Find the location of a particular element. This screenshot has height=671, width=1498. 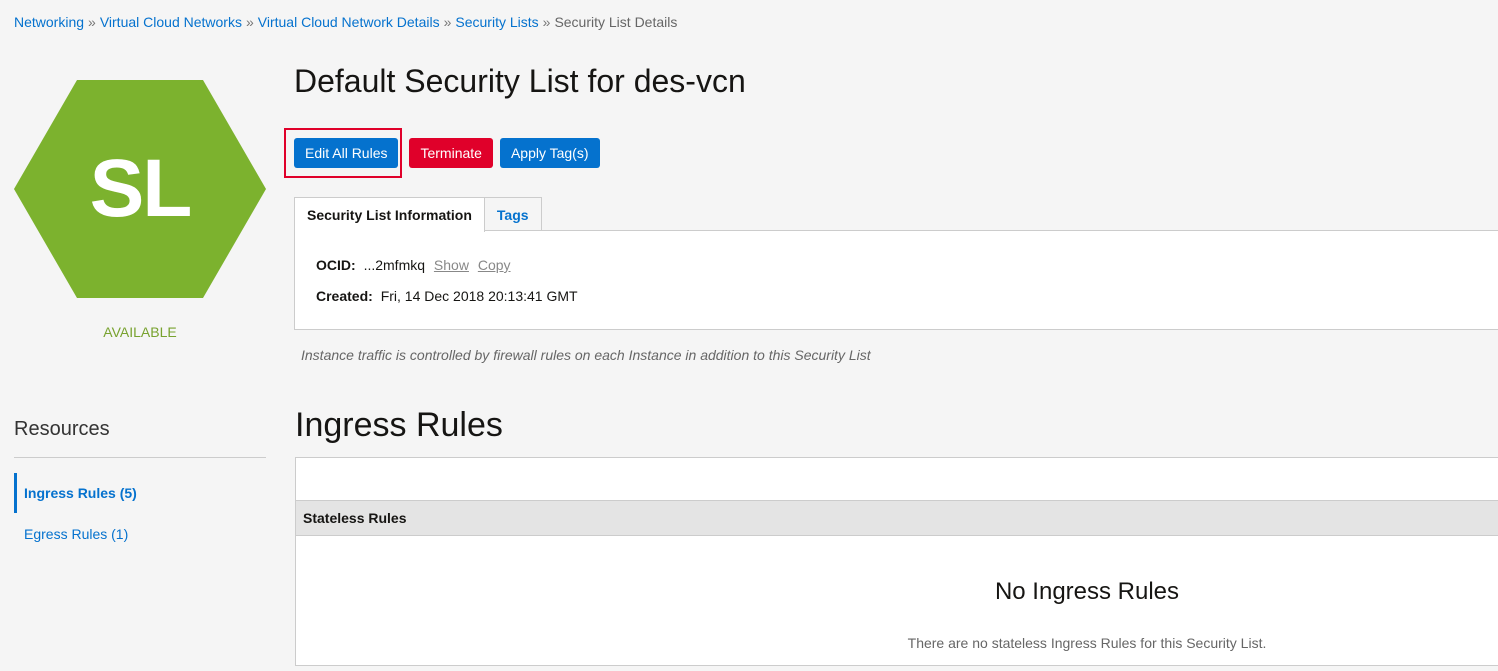

ocid-row: OCID: ...2mfmkq Show Copy is located at coordinates (413, 265).